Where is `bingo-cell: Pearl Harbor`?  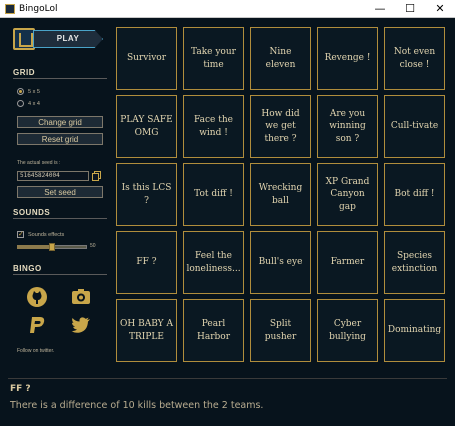
bingo-cell: Pearl Harbor is located at coordinates (213, 330).